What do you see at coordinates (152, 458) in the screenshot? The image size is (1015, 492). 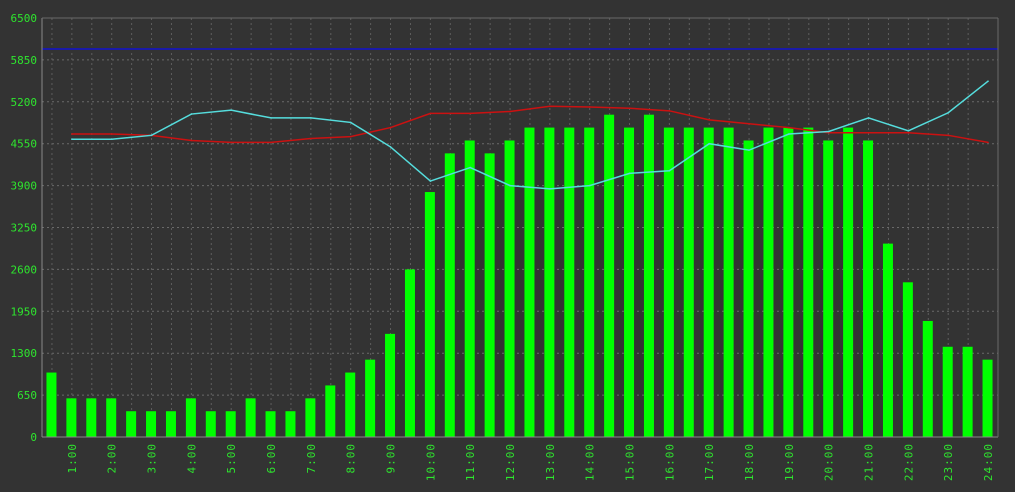 I see `x-tick-label: 3:00` at bounding box center [152, 458].